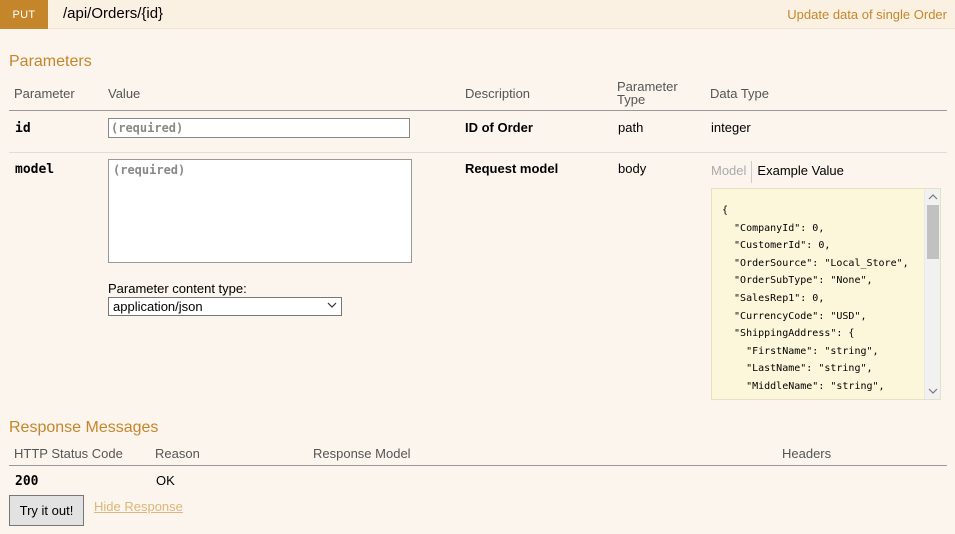 The height and width of the screenshot is (534, 955). I want to click on example-json-line: "MiddleName": "string",, so click(803, 386).